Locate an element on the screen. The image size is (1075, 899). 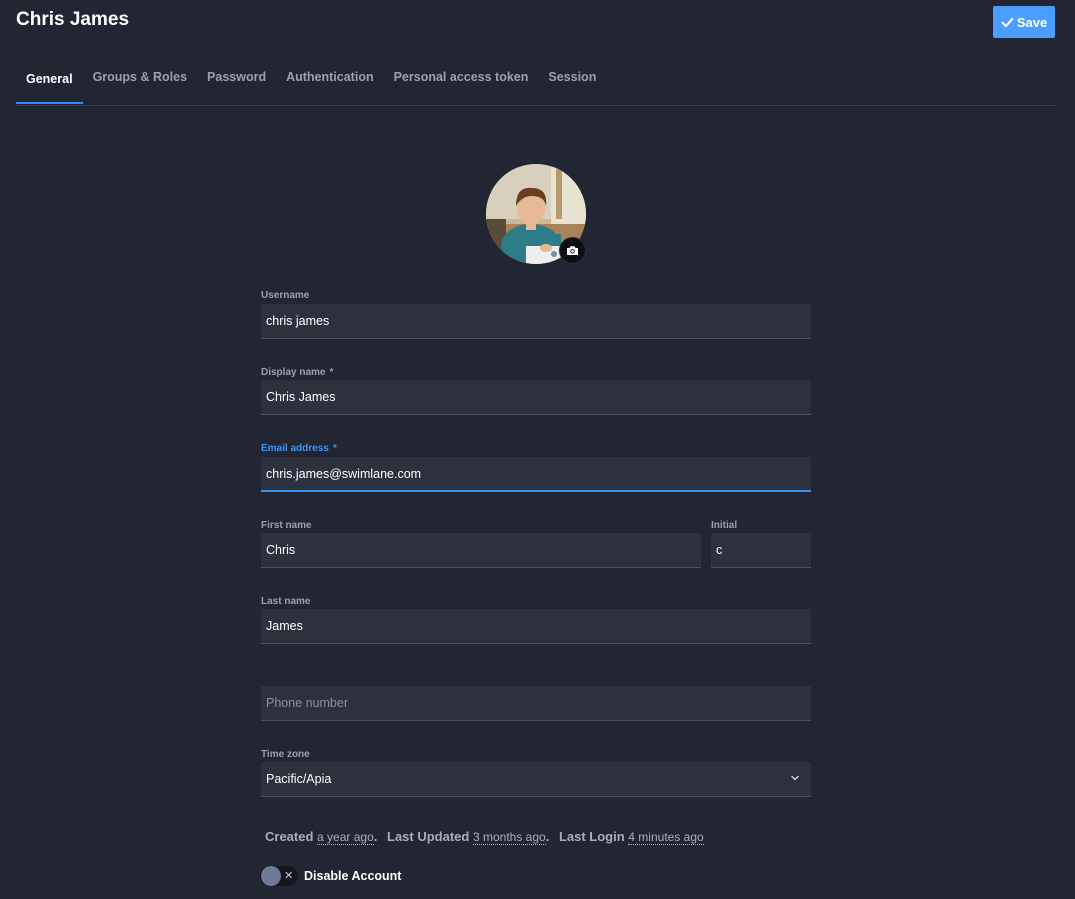
last-name-label: Last name is located at coordinates (286, 601).